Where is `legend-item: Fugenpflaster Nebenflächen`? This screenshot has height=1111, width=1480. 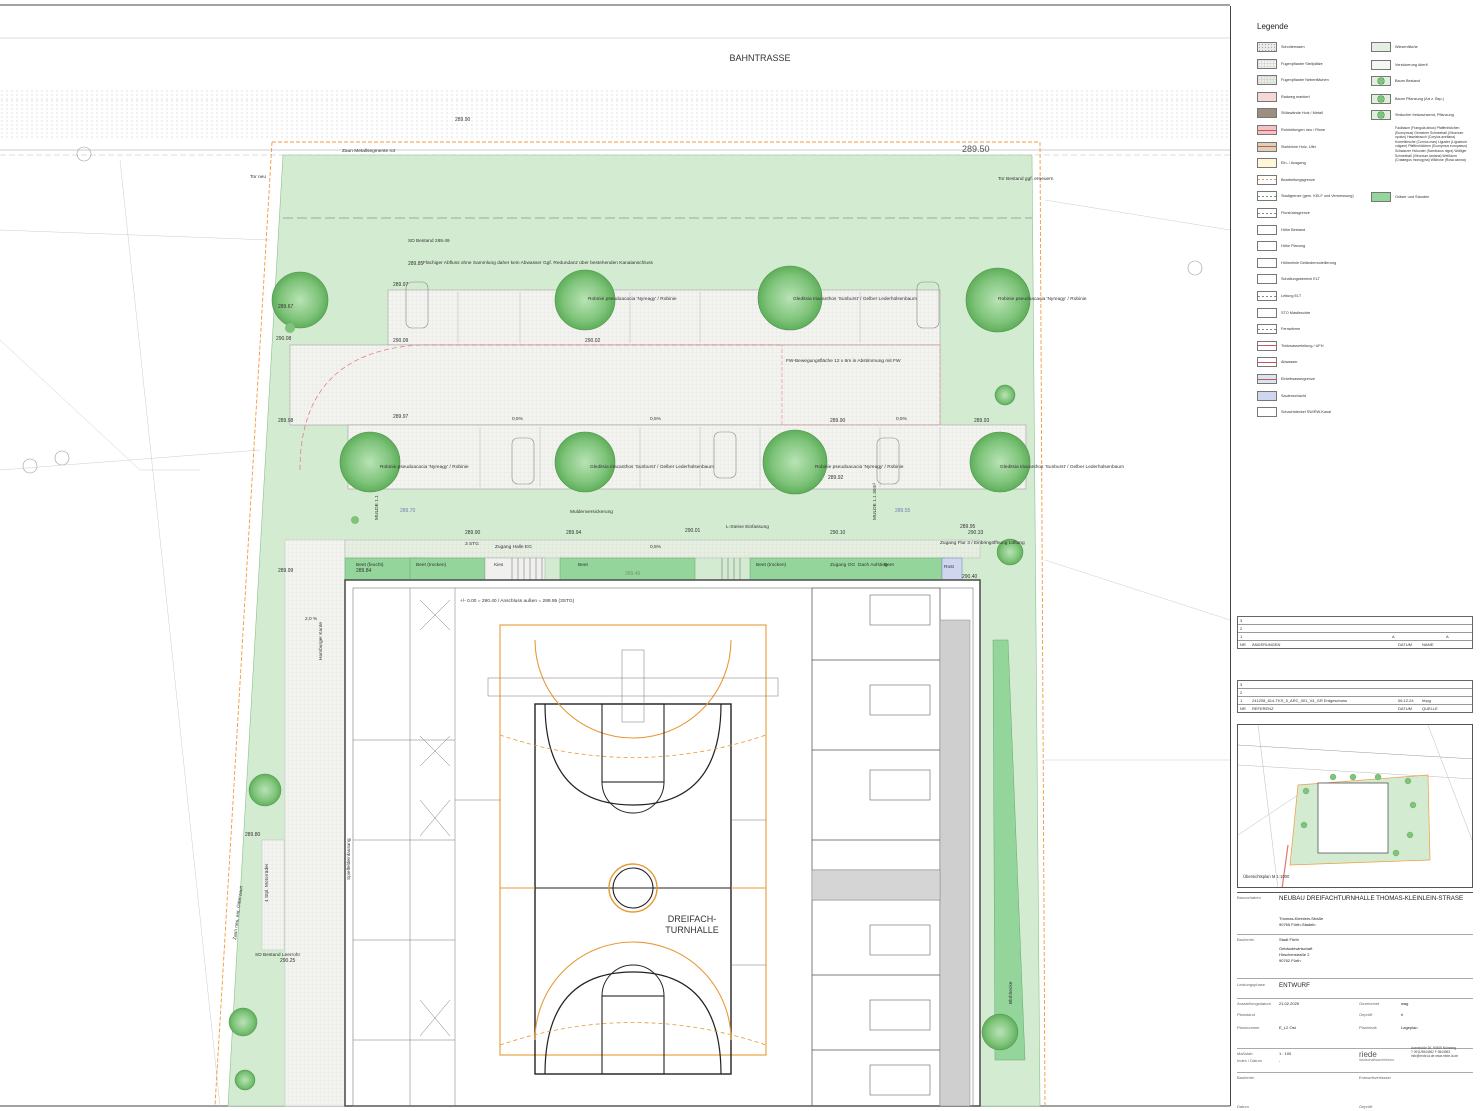
legend-item: Fugenpflaster Nebenflächen is located at coordinates (1293, 80).